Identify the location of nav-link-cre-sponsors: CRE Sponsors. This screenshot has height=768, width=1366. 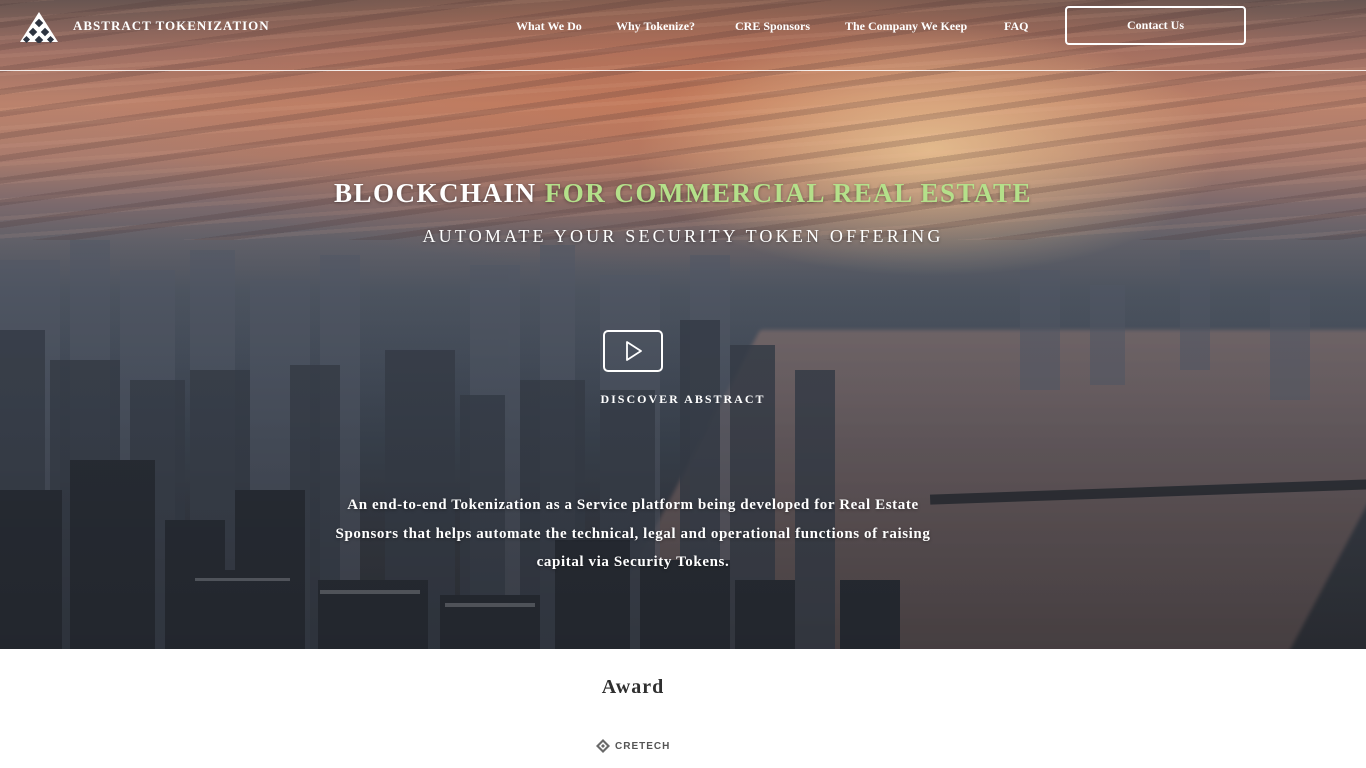
(772, 26).